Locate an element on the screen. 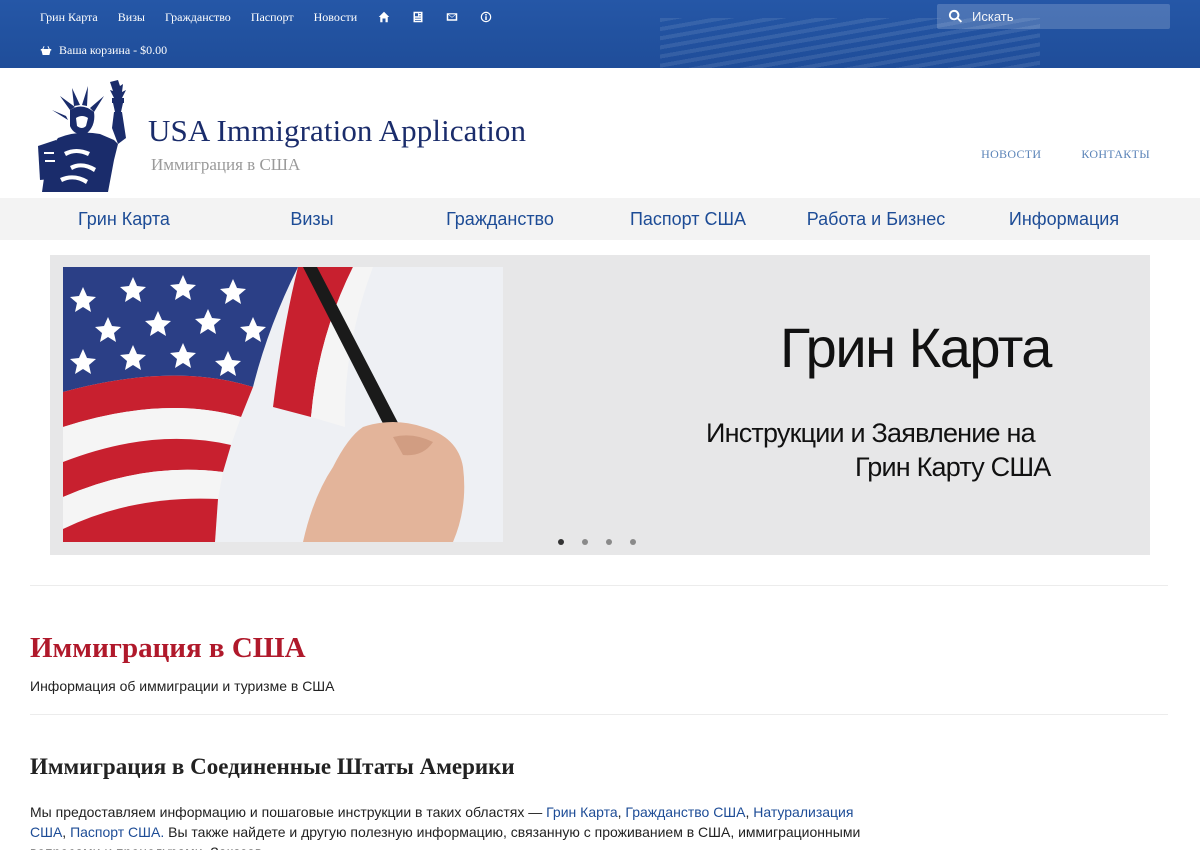 This screenshot has width=1200, height=850. slide-caption-line-1: Инструкции и Заявление на is located at coordinates (871, 433).